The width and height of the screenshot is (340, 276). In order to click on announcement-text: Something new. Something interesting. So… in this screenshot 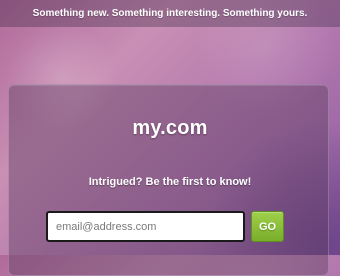, I will do `click(170, 13)`.